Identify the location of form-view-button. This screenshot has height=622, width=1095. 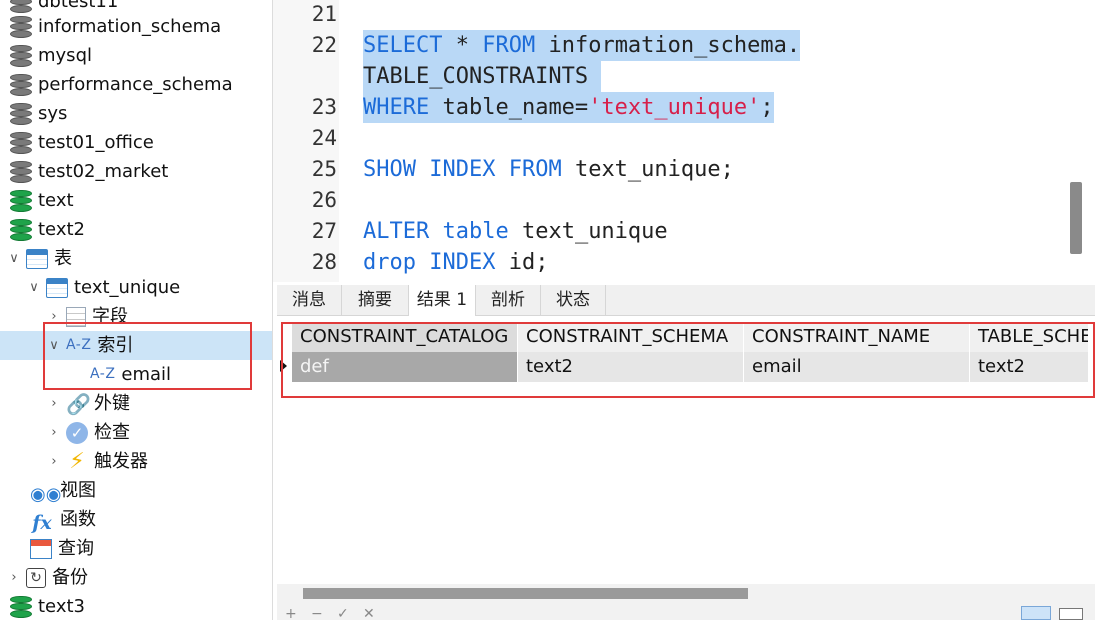
(1071, 614).